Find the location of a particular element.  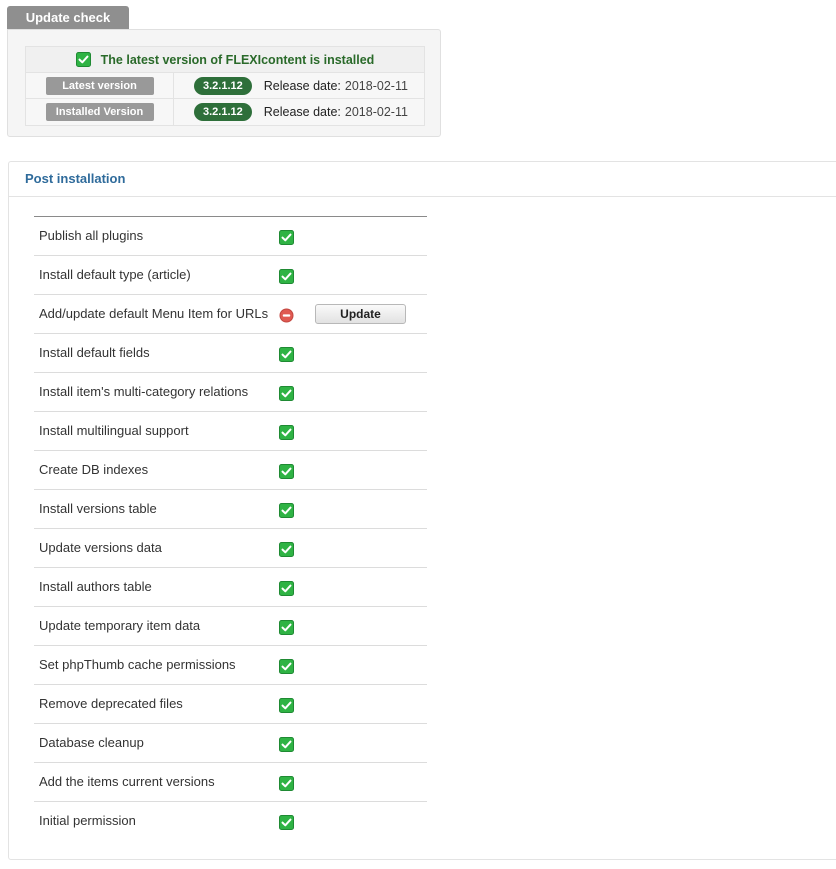

post-installation-title: Post installation is located at coordinates (422, 179).